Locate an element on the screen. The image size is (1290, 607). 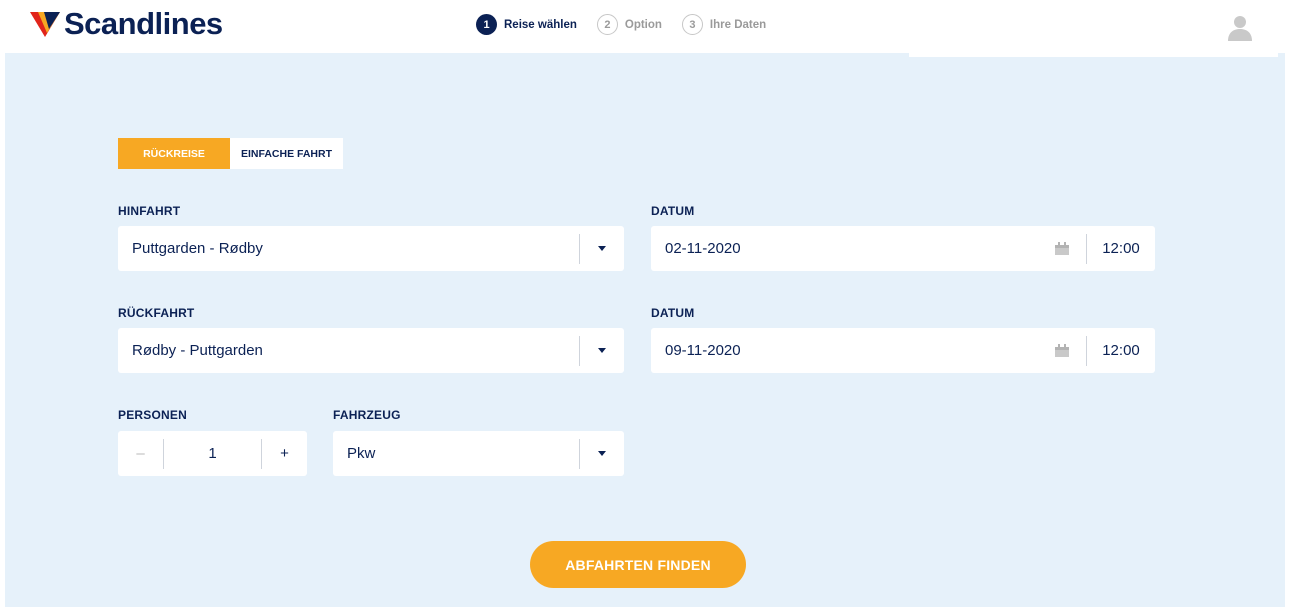
passengers-count: 1 is located at coordinates (212, 453).